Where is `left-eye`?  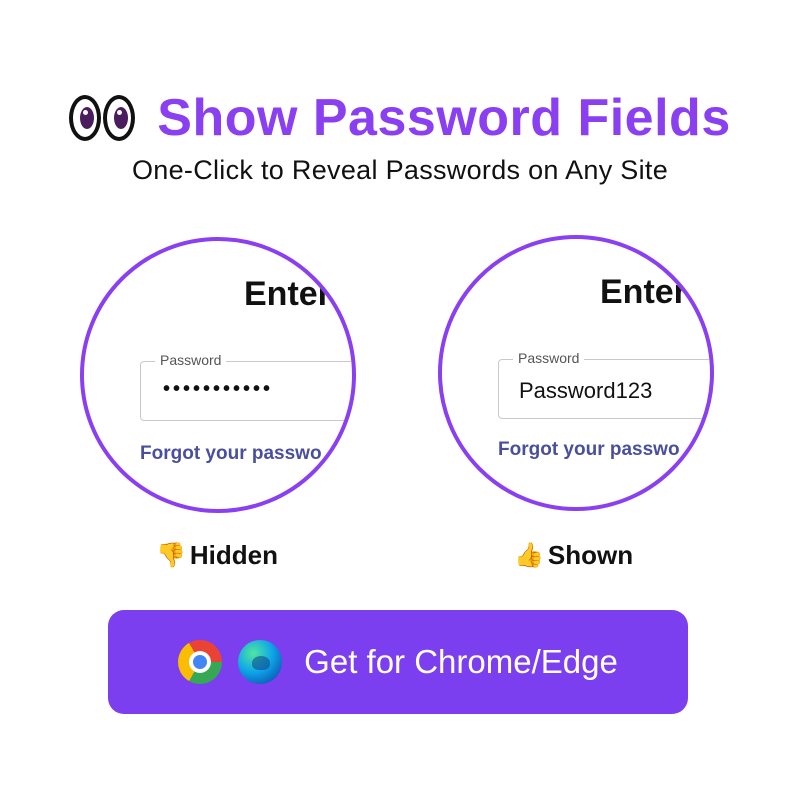 left-eye is located at coordinates (85, 118).